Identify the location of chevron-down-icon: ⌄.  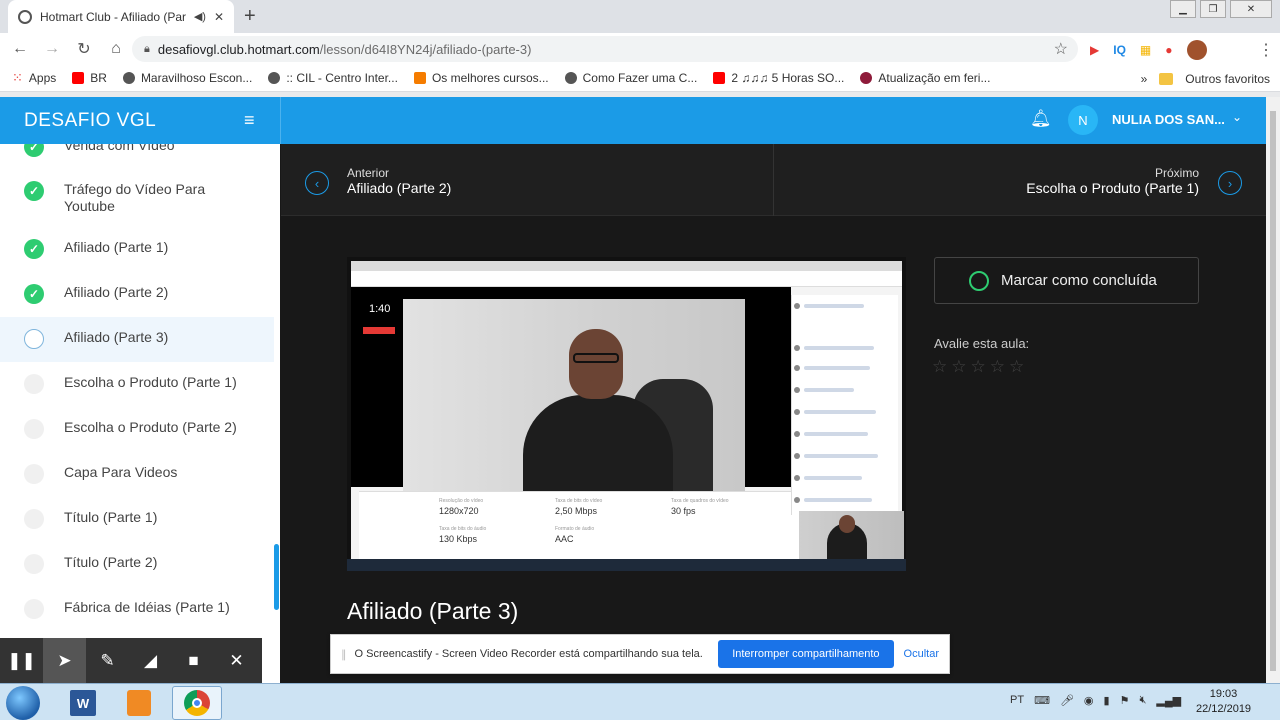
(1237, 117).